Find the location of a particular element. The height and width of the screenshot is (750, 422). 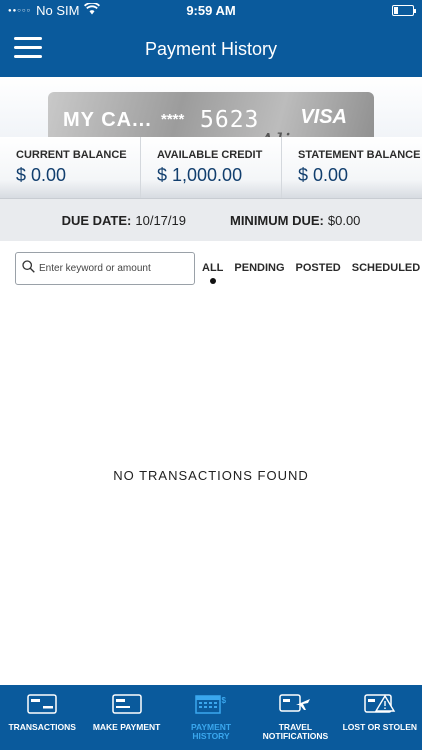

tab-travel-line2: NOTIFICATIONS is located at coordinates (295, 736).